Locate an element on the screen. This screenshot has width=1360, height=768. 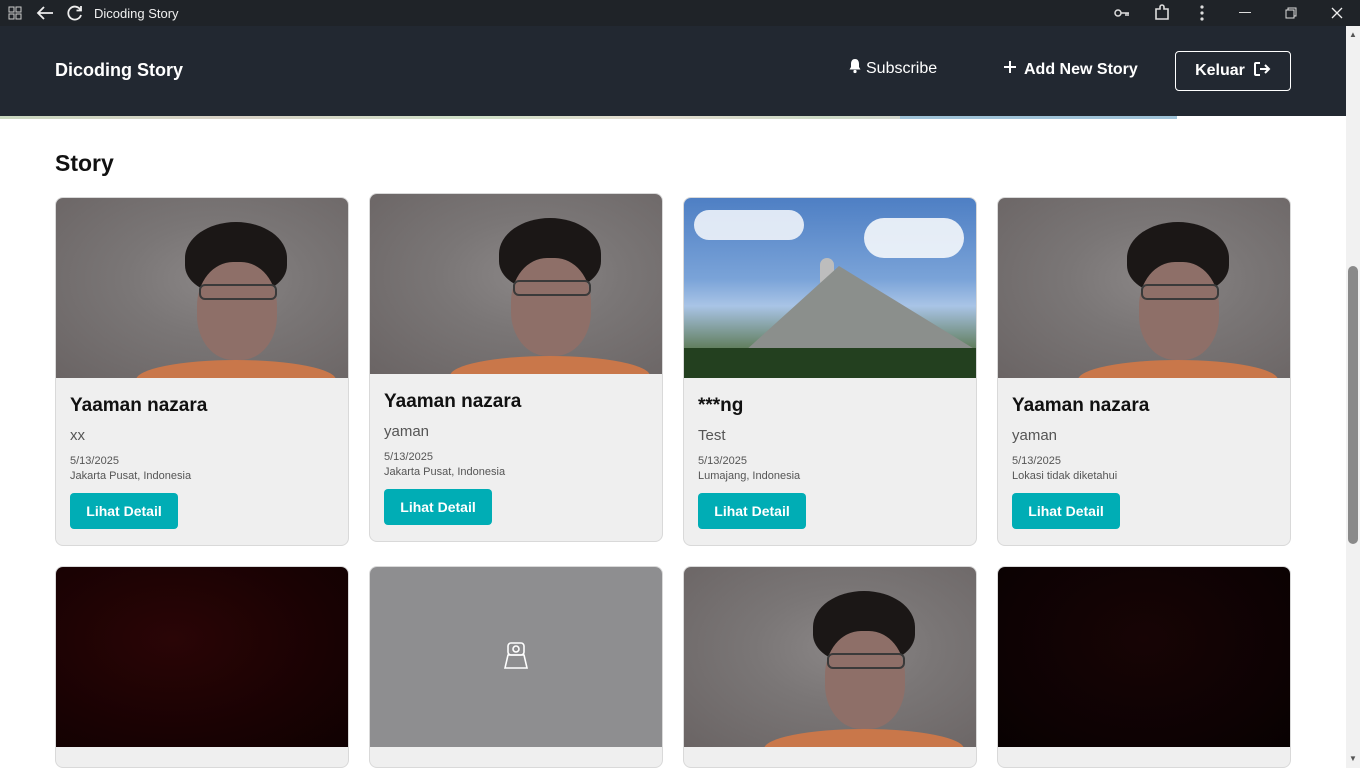
brand-logo-text: Dicoding Story is located at coordinates (119, 70).